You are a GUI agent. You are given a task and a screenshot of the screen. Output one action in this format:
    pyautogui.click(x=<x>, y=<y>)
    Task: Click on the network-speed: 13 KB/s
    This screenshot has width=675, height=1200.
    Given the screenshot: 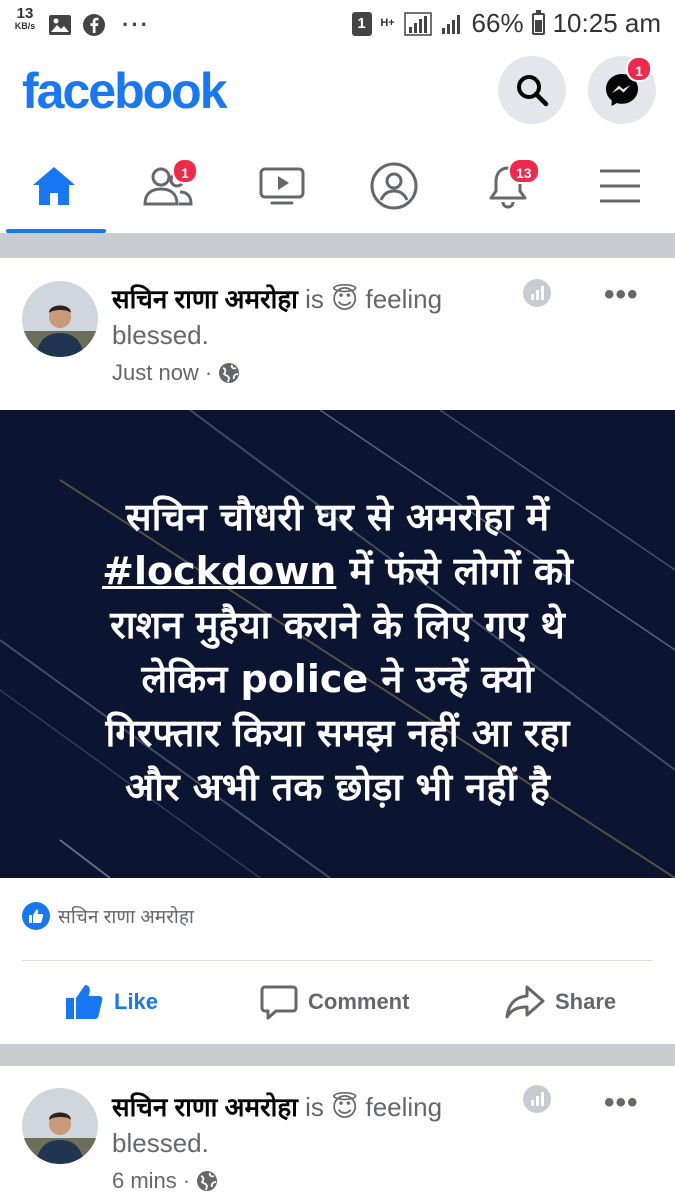 What is the action you would take?
    pyautogui.click(x=25, y=18)
    